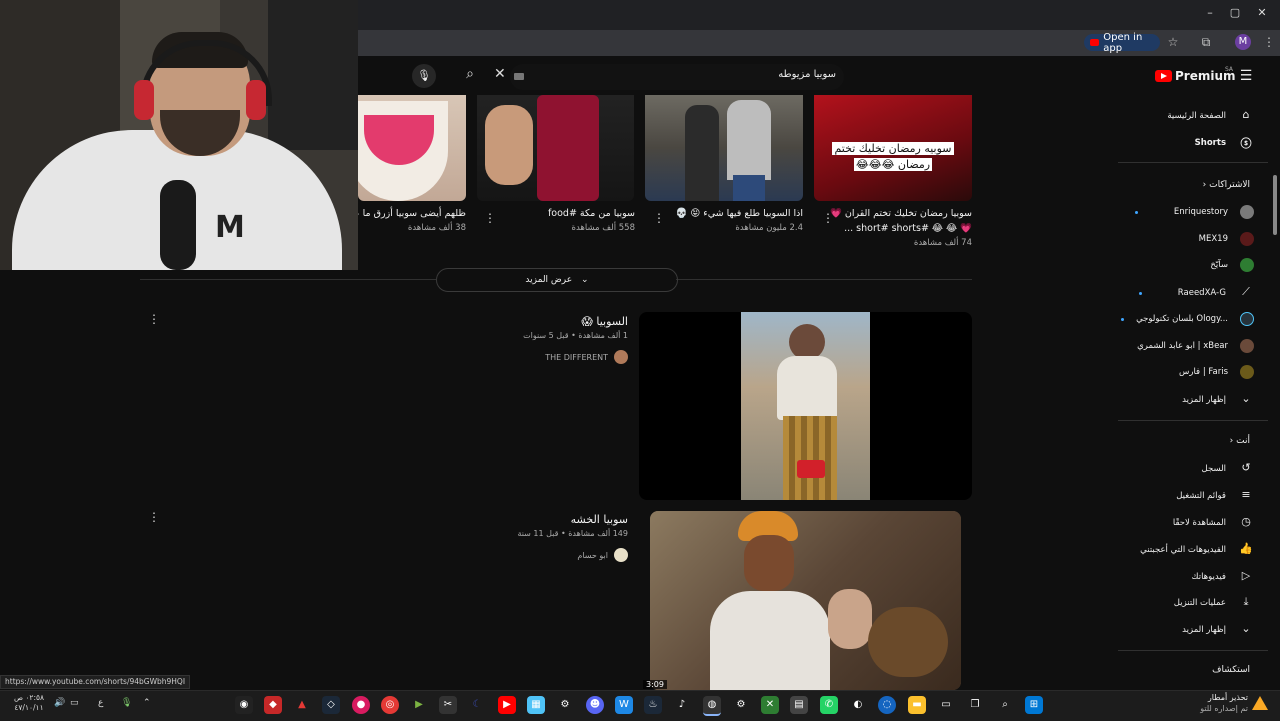  Describe the element at coordinates (770, 705) in the screenshot. I see `xbox-icon: ✕` at that location.